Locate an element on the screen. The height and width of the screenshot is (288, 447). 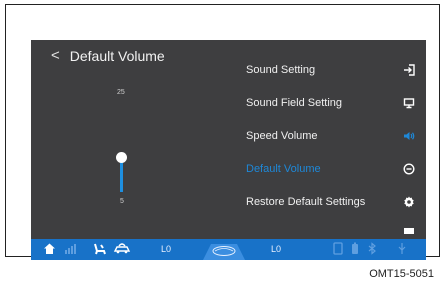
minus-circle-icon is located at coordinates (409, 169).